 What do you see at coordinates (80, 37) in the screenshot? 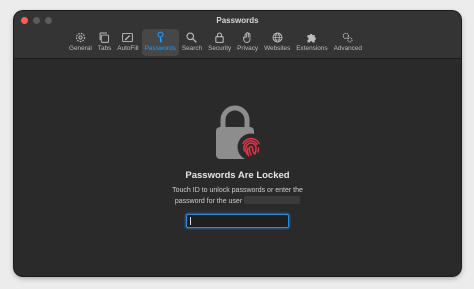
I see `gear-icon` at bounding box center [80, 37].